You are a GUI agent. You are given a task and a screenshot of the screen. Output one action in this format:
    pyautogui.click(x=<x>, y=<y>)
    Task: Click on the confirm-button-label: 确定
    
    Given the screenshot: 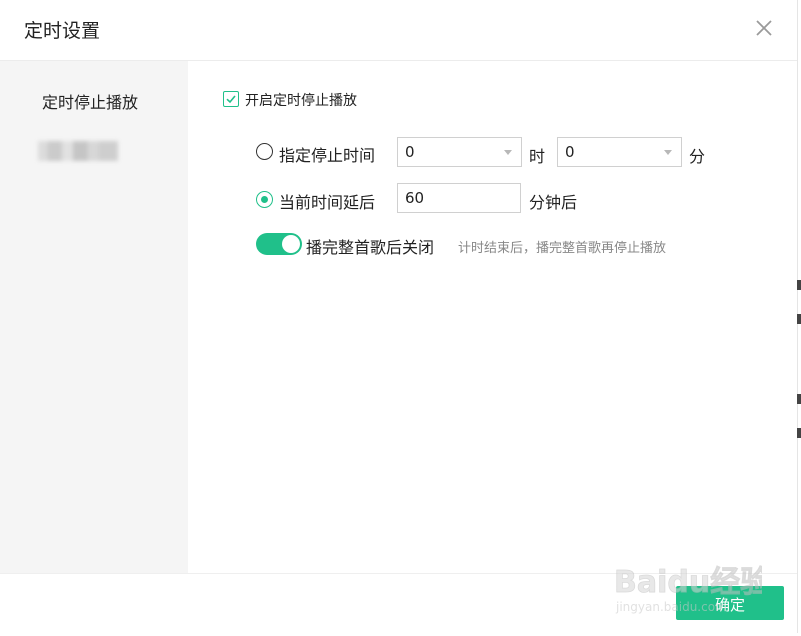 What is the action you would take?
    pyautogui.click(x=729, y=605)
    